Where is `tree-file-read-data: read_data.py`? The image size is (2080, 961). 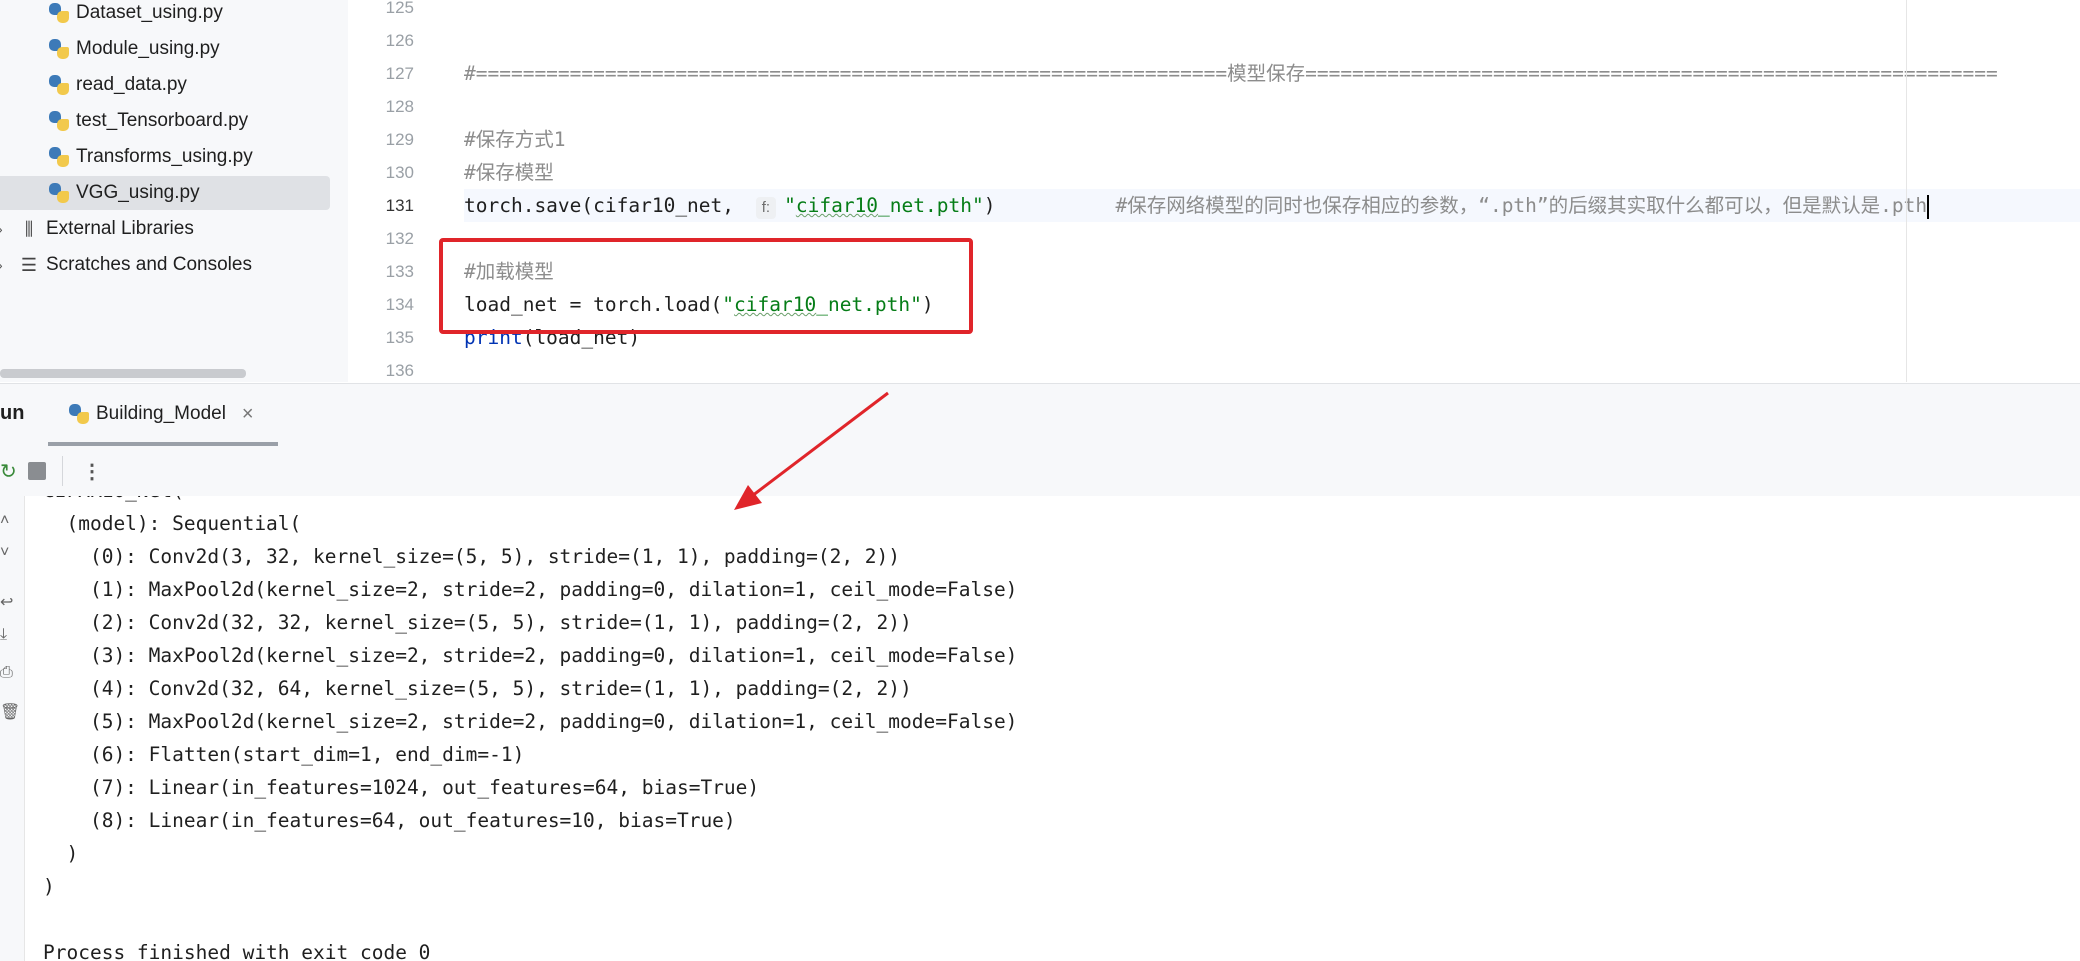 tree-file-read-data: read_data.py is located at coordinates (165, 85).